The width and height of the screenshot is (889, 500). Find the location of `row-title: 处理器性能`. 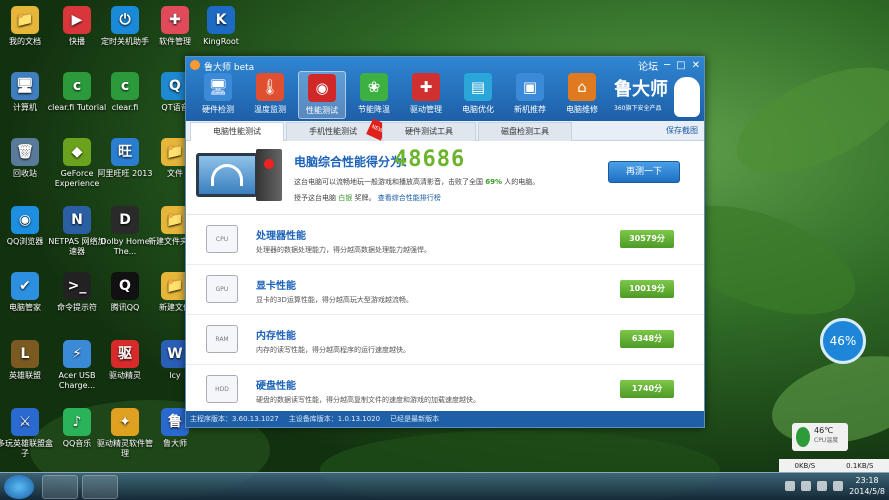

row-title: 处理器性能 is located at coordinates (281, 236).